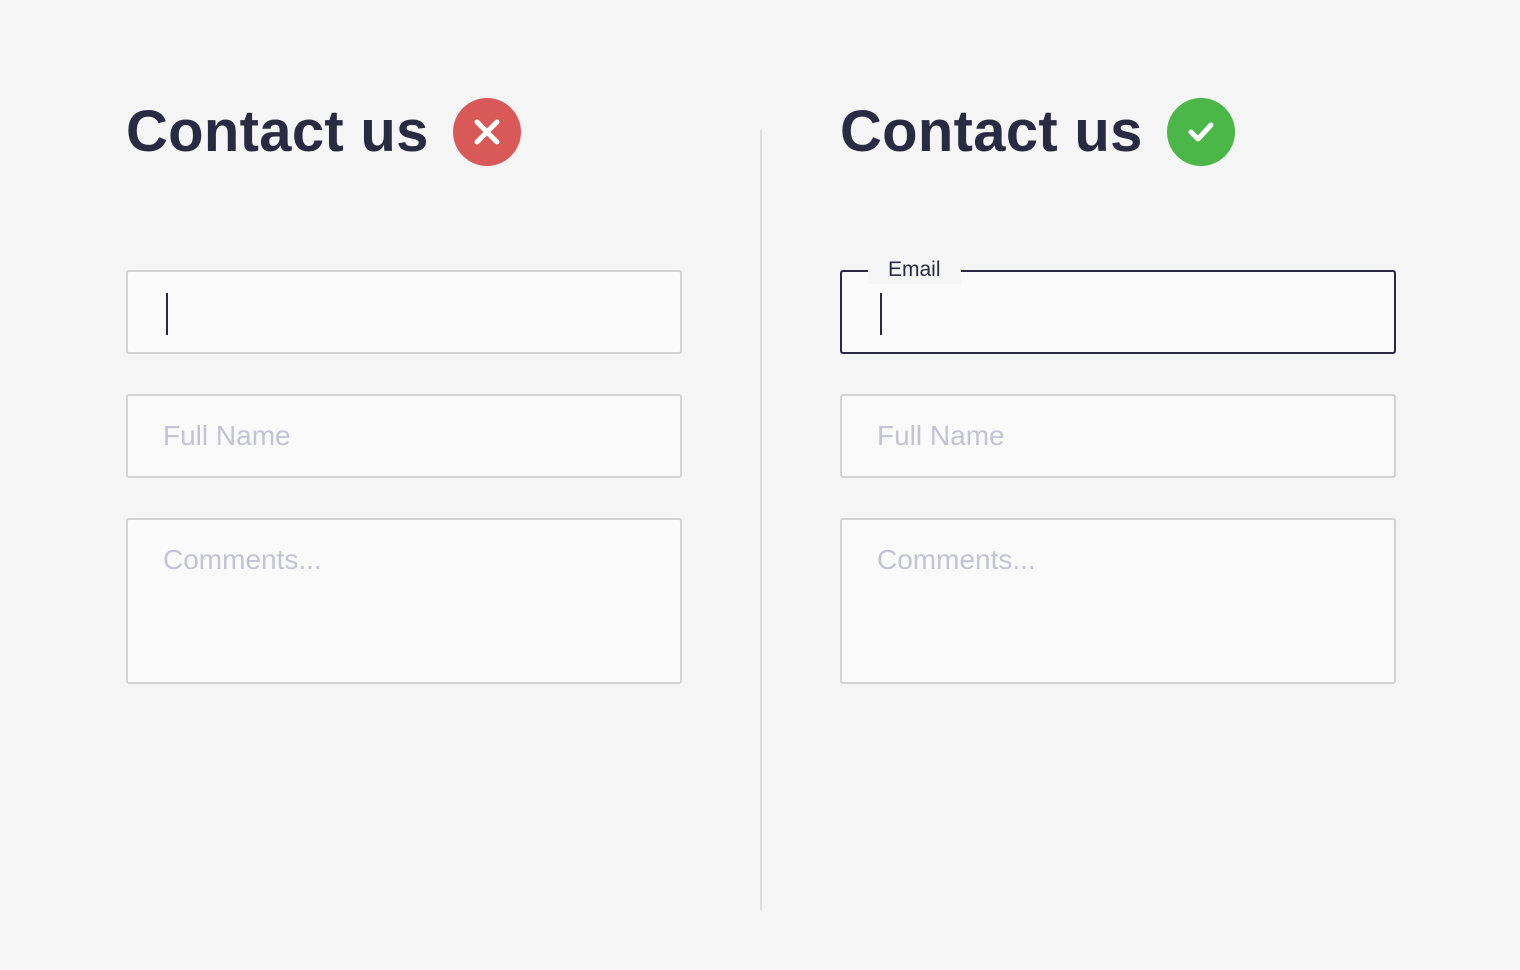 This screenshot has width=1520, height=970. I want to click on close-icon, so click(486, 132).